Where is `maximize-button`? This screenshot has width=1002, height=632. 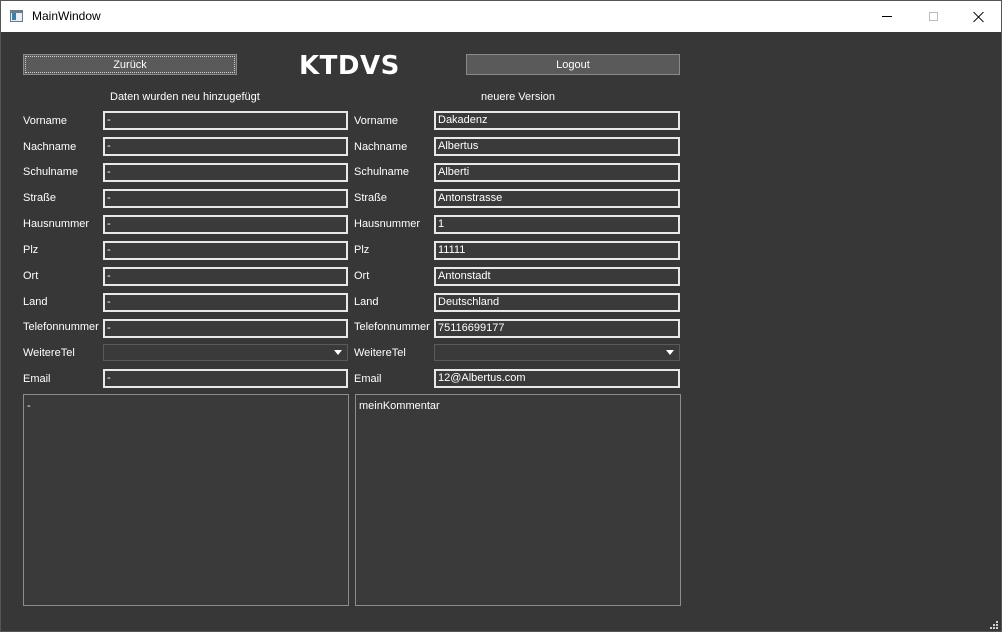 maximize-button is located at coordinates (933, 16).